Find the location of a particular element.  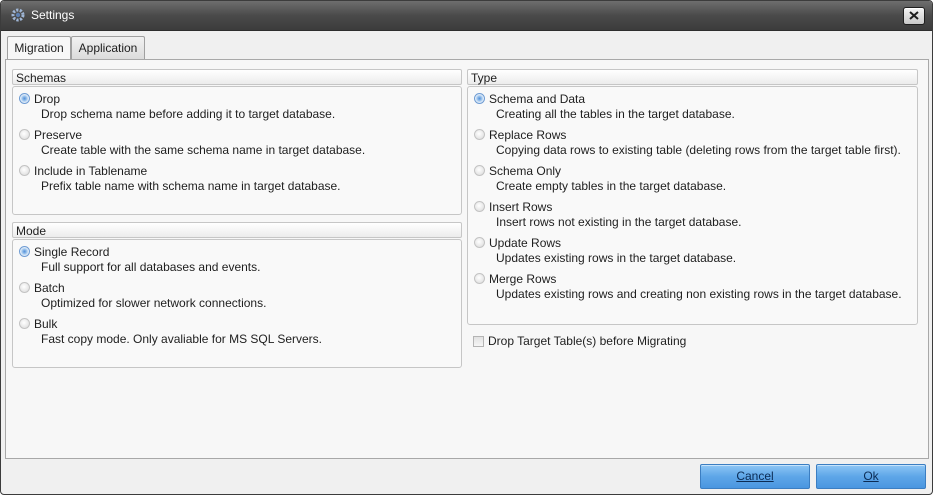

close-icon is located at coordinates (914, 15).